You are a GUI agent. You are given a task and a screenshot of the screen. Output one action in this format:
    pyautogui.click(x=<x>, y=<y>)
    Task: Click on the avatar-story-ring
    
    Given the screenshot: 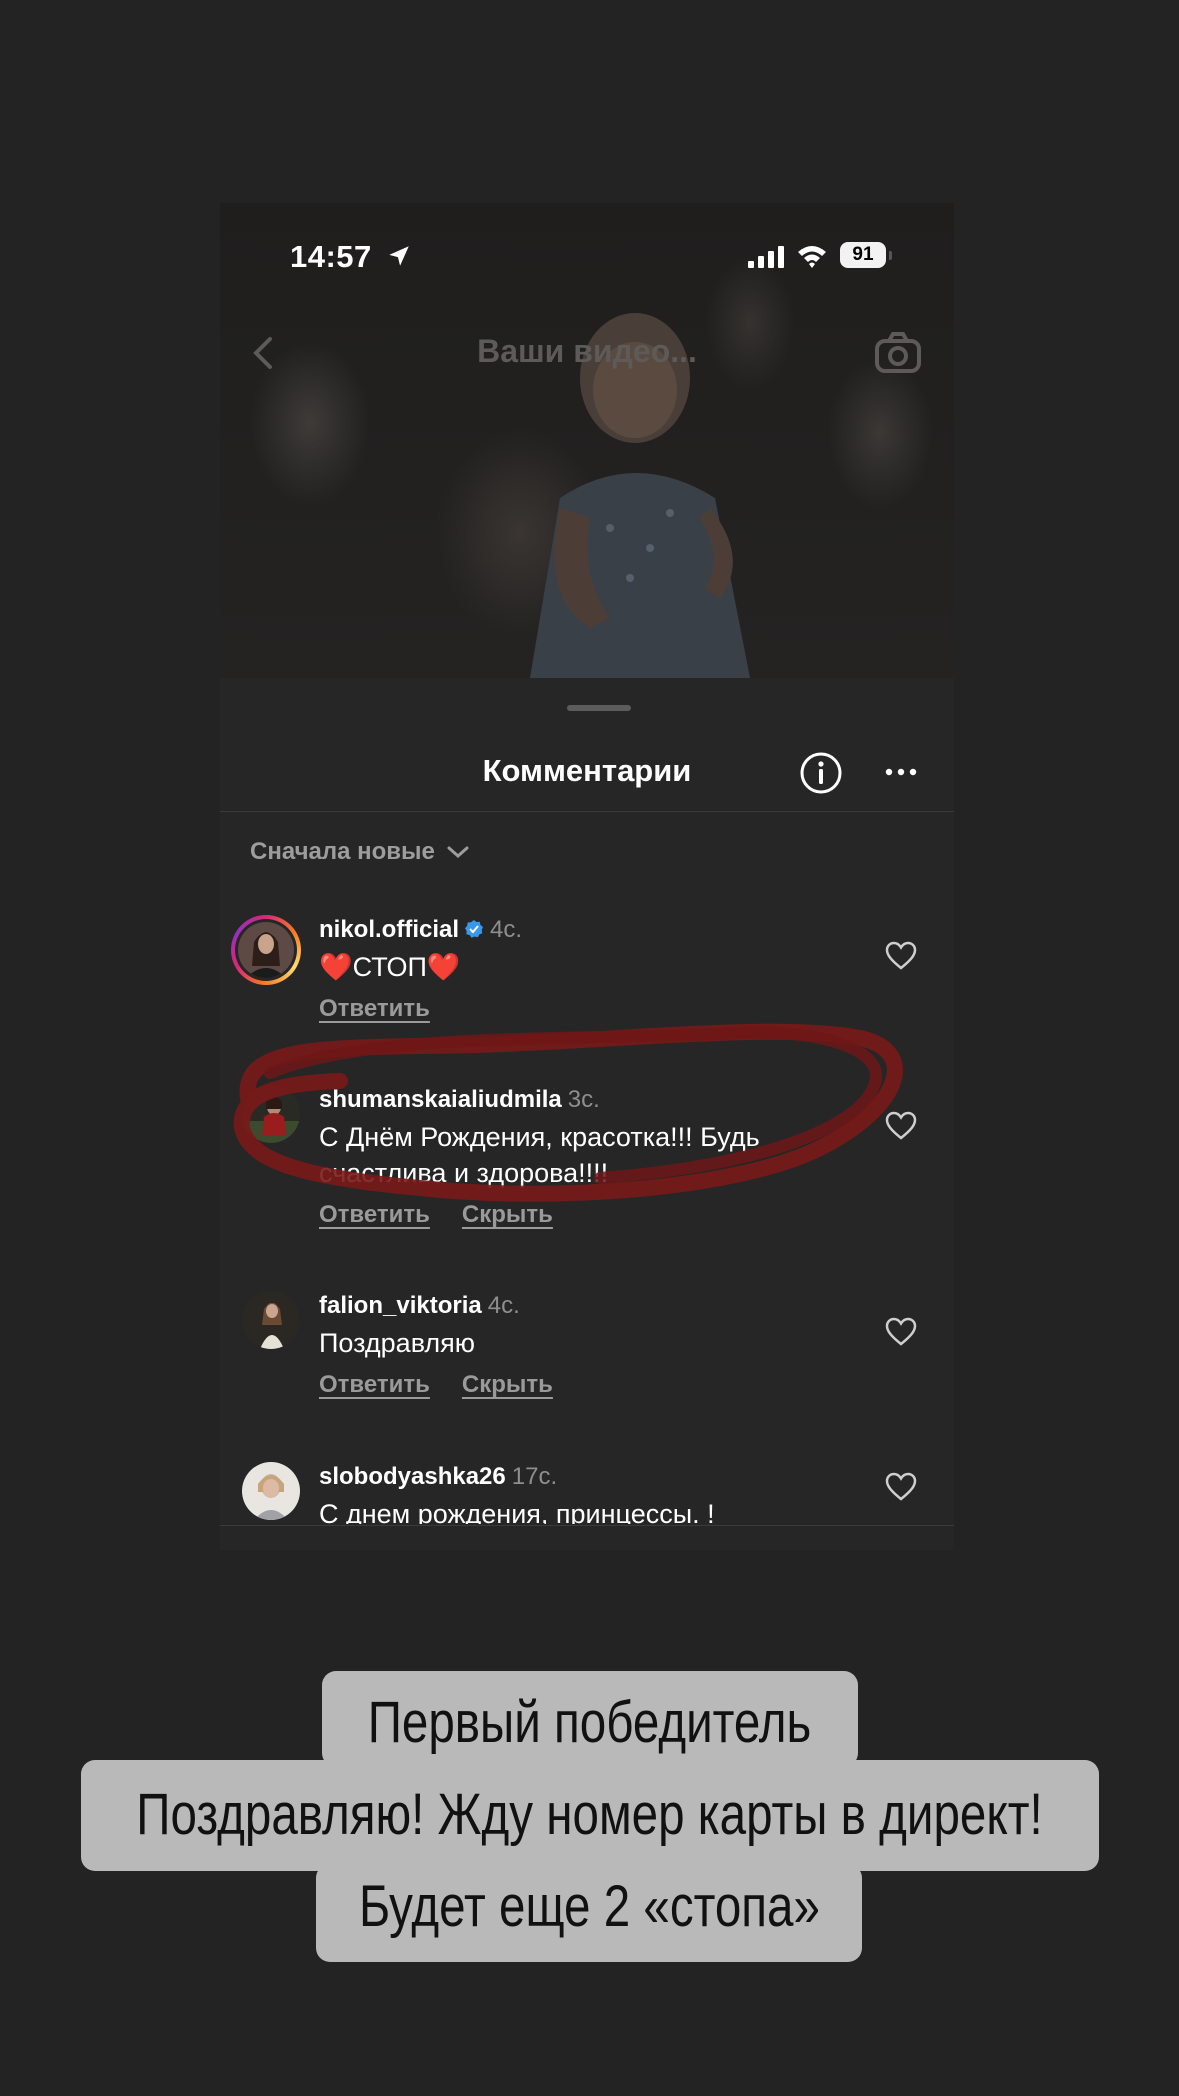 What is the action you would take?
    pyautogui.click(x=266, y=950)
    